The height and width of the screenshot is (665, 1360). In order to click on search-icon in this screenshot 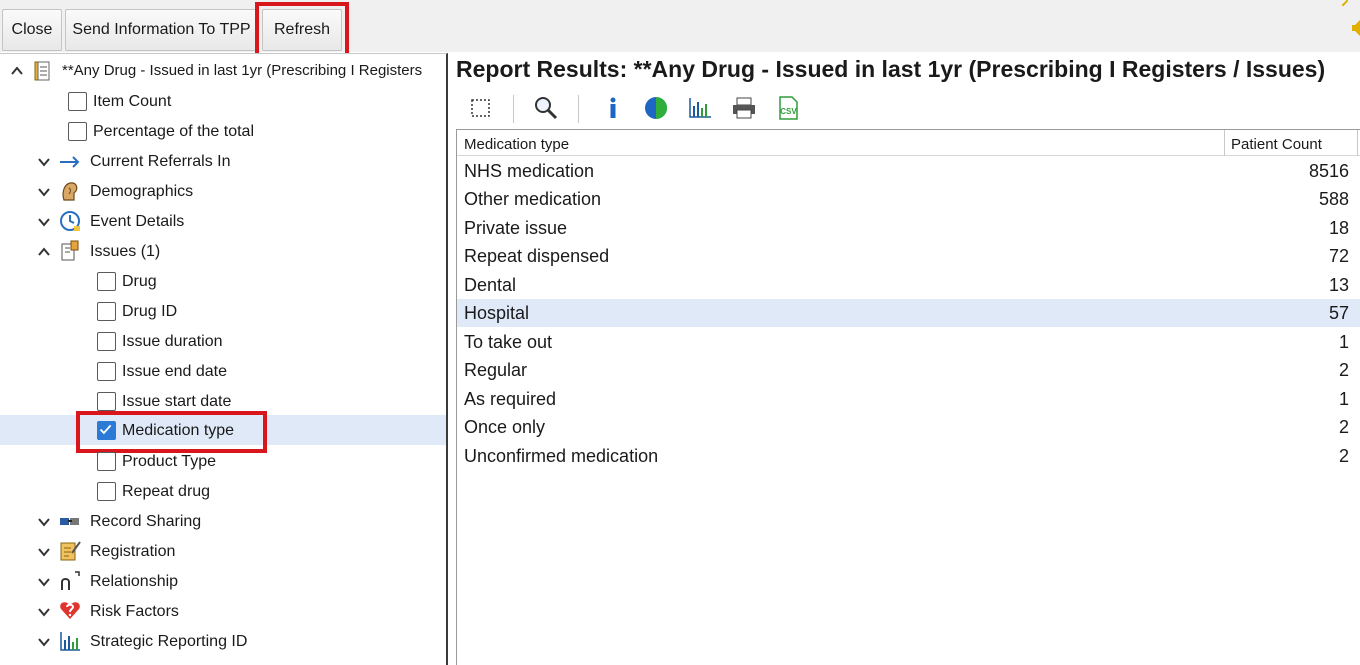, I will do `click(546, 108)`.